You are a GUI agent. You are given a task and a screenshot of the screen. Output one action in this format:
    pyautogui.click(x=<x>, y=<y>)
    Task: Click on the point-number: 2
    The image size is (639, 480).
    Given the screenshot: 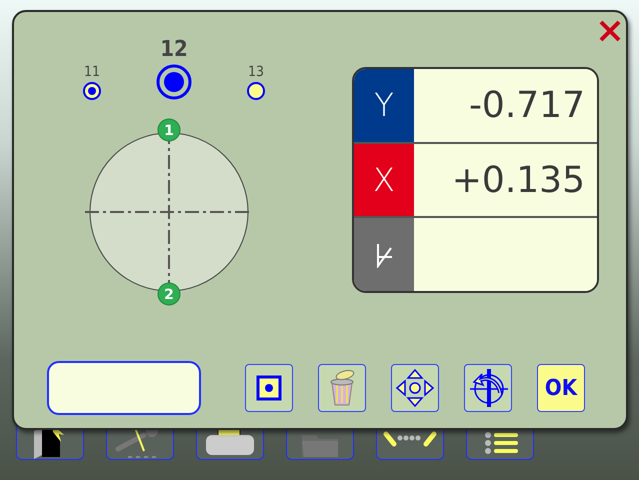 What is the action you would take?
    pyautogui.click(x=169, y=295)
    